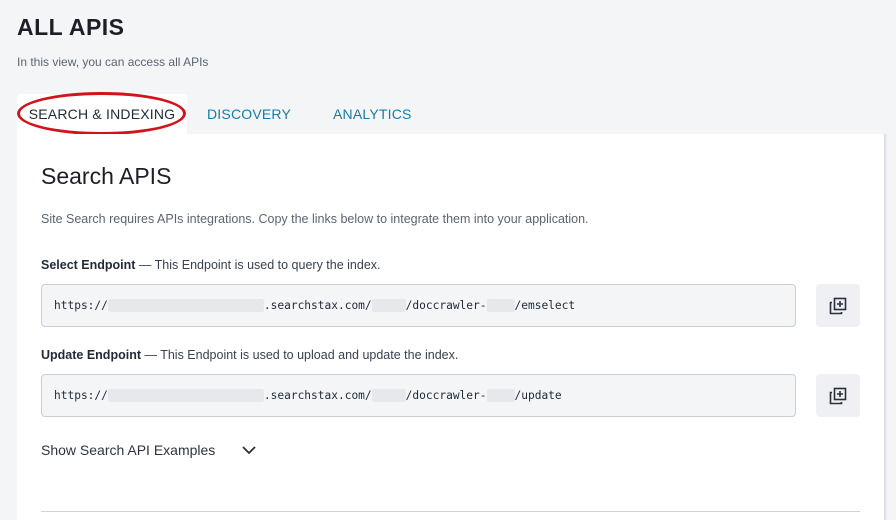  Describe the element at coordinates (249, 114) in the screenshot. I see `tab-discovery: DISCOVERY` at that location.